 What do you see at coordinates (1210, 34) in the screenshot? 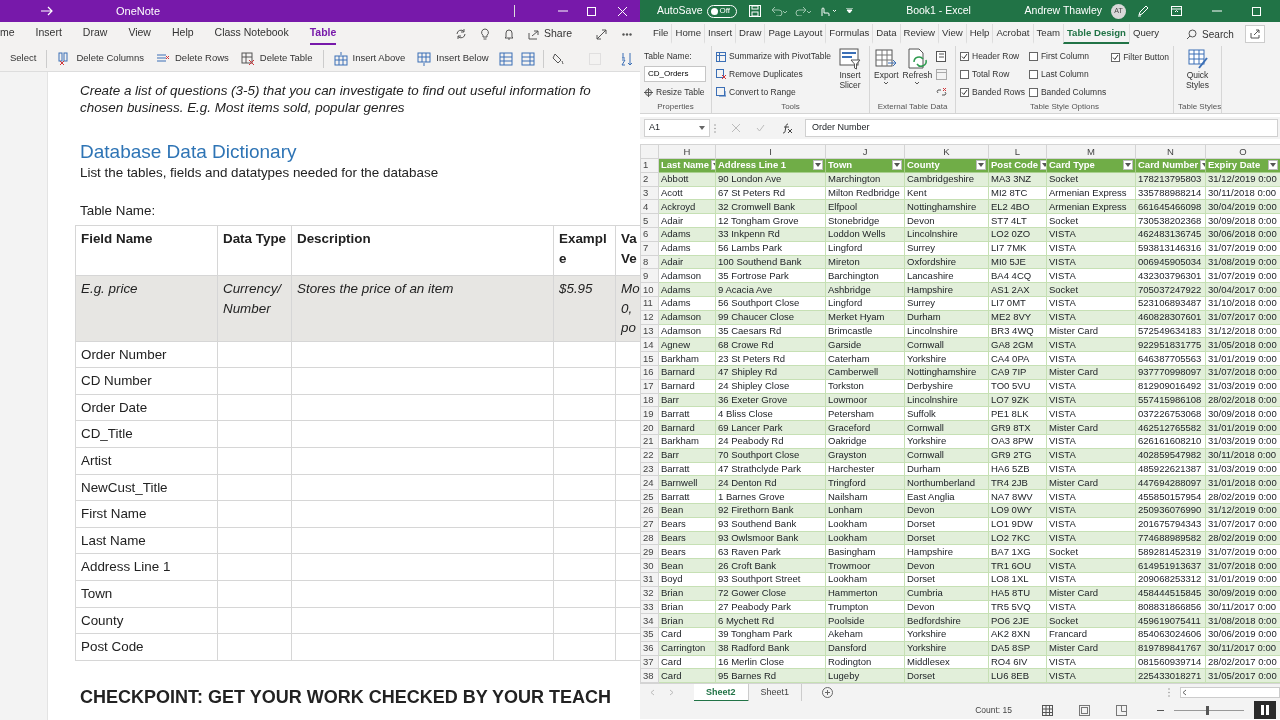
I see `search-button: Search` at bounding box center [1210, 34].